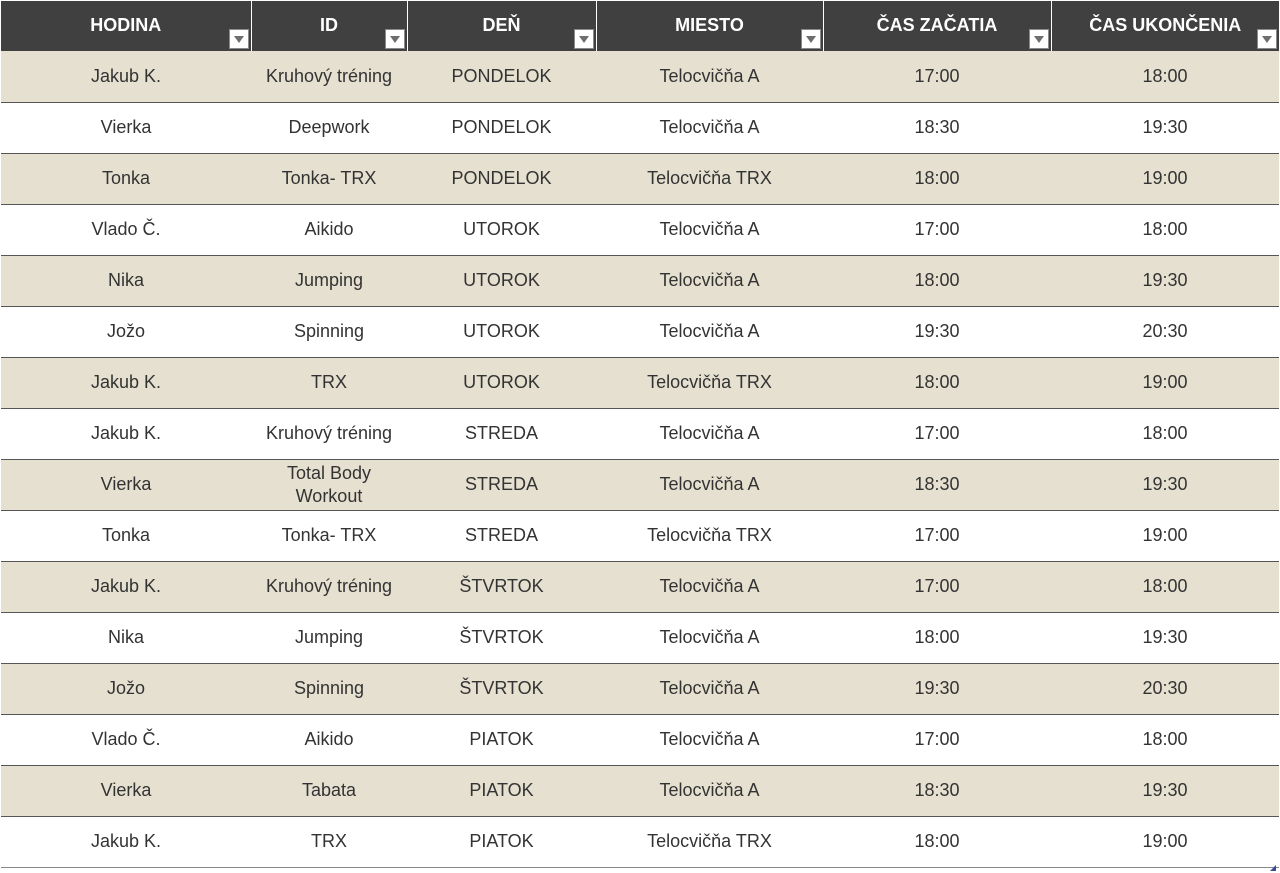  What do you see at coordinates (329, 791) in the screenshot?
I see `cell-id: Tabata` at bounding box center [329, 791].